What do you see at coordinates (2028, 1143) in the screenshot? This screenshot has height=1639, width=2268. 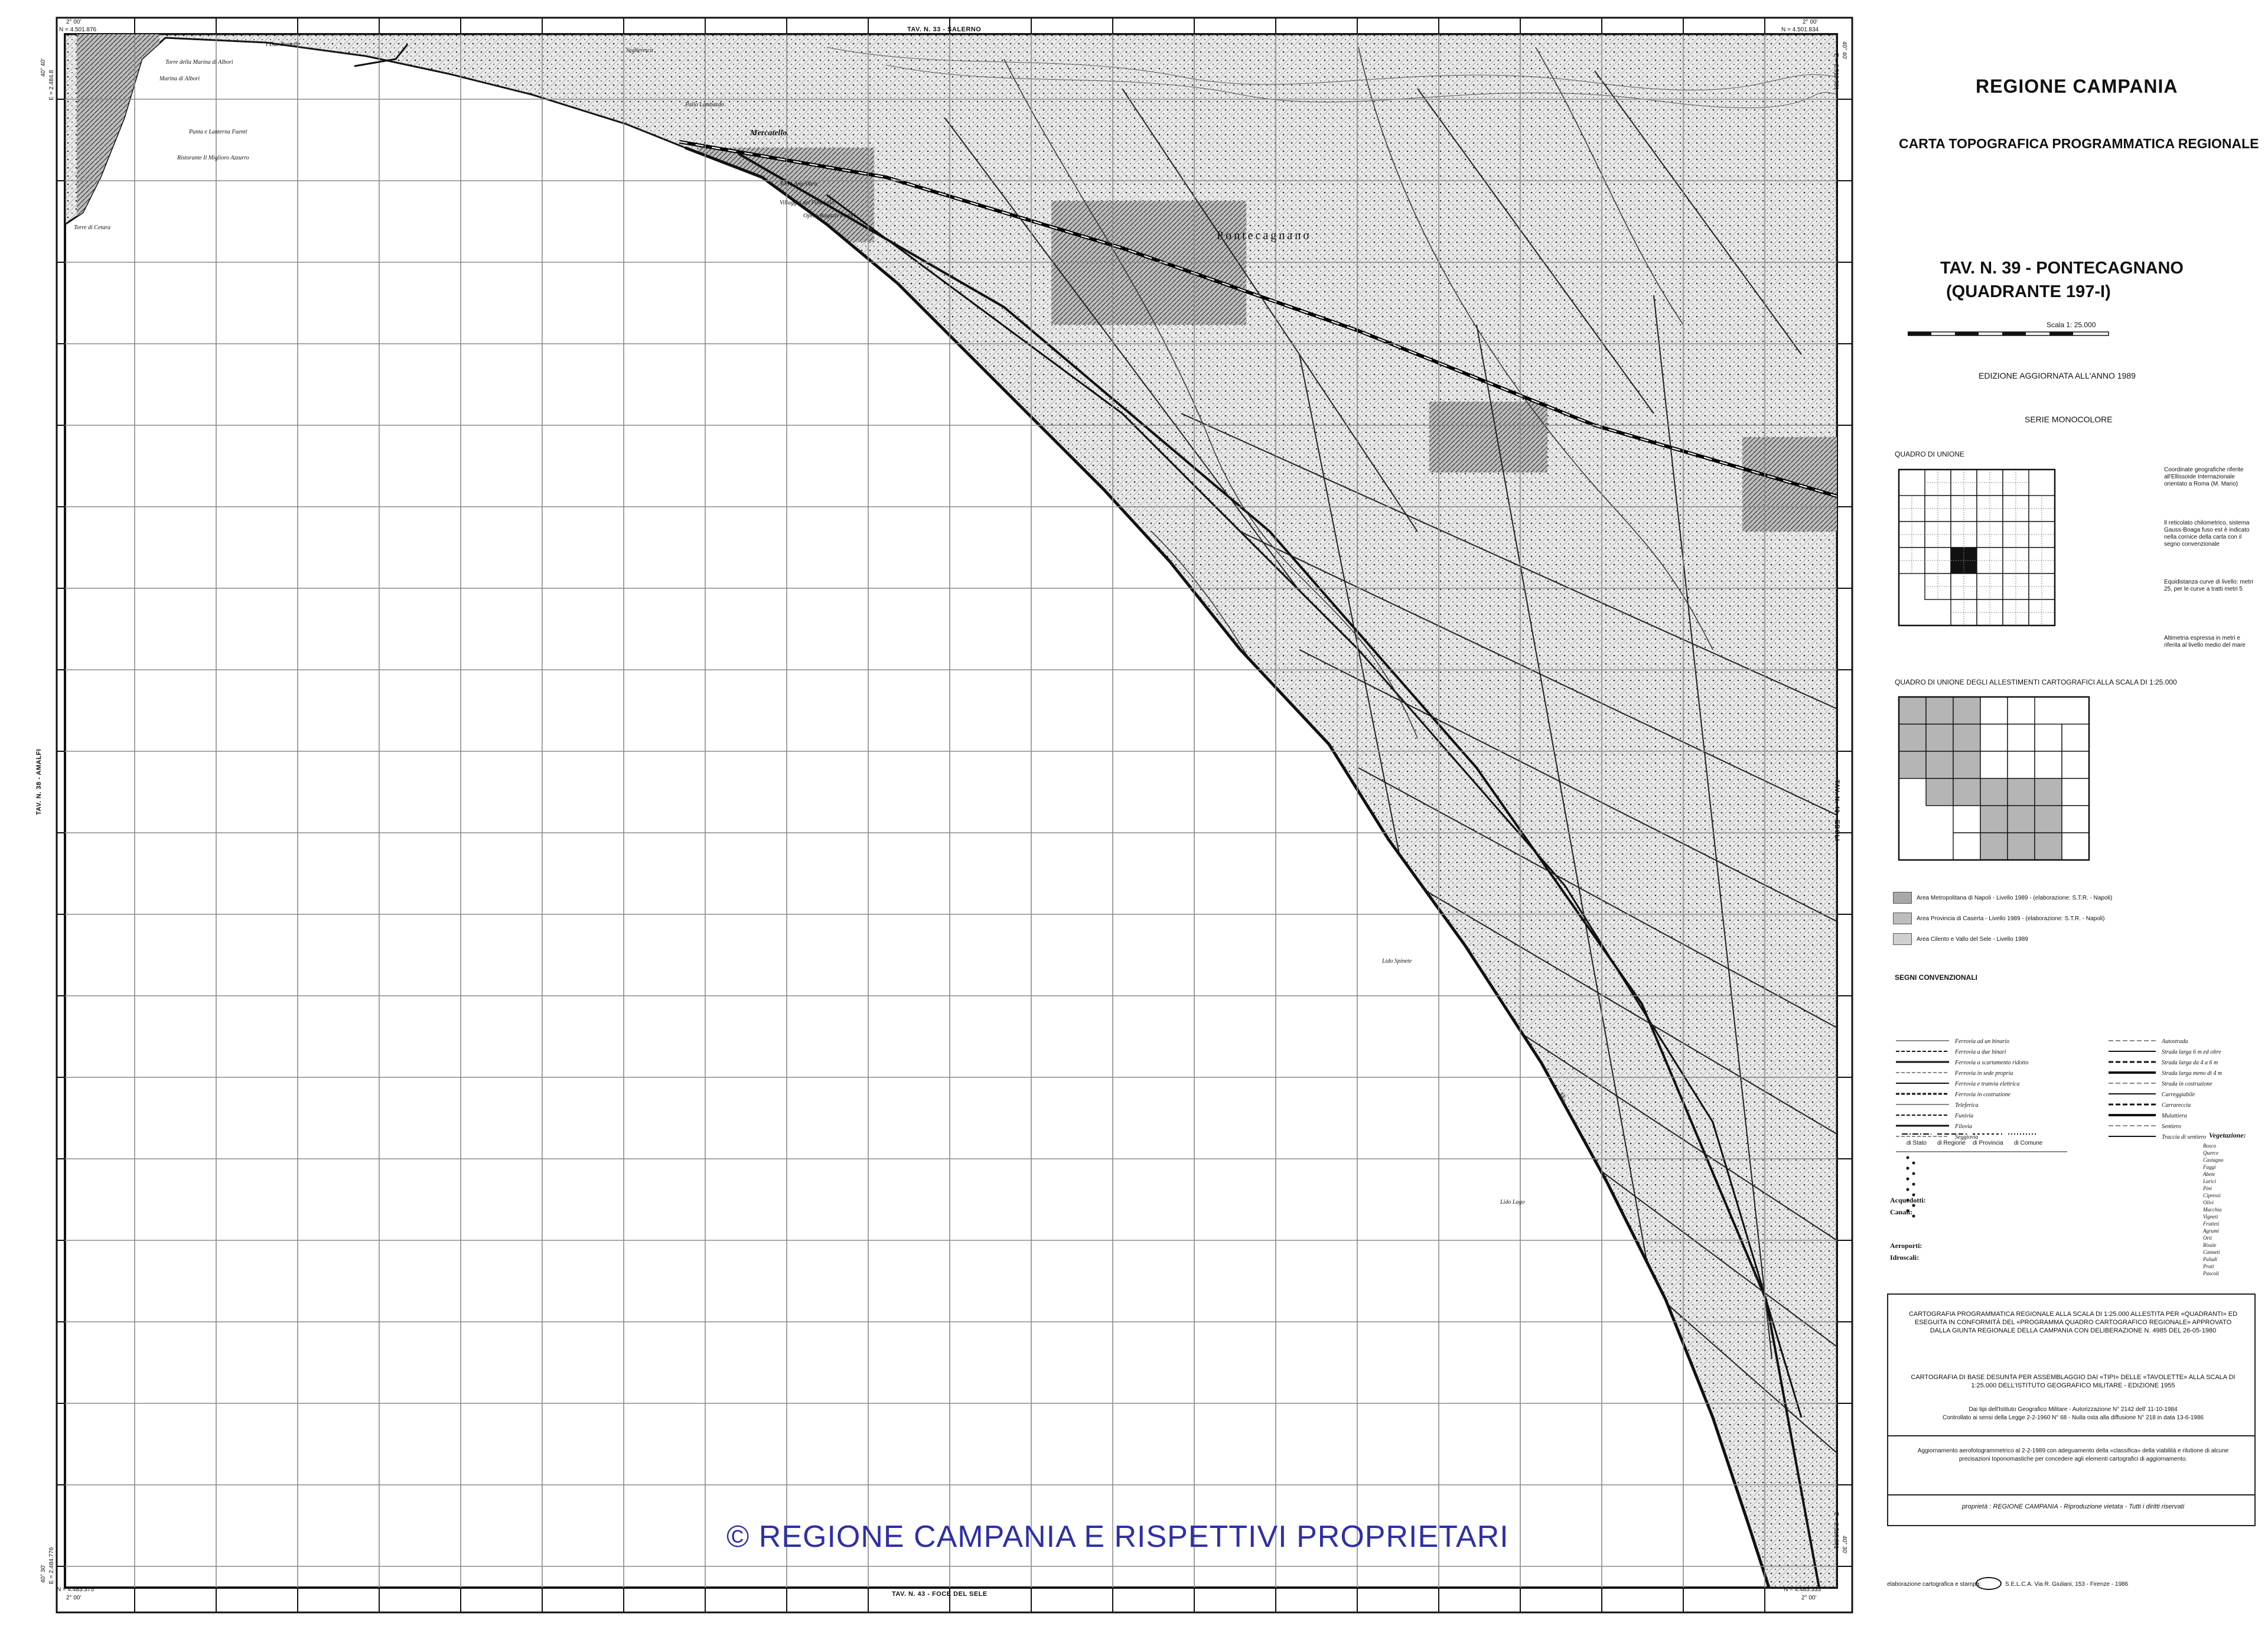 I see `limit-label: di Comune` at bounding box center [2028, 1143].